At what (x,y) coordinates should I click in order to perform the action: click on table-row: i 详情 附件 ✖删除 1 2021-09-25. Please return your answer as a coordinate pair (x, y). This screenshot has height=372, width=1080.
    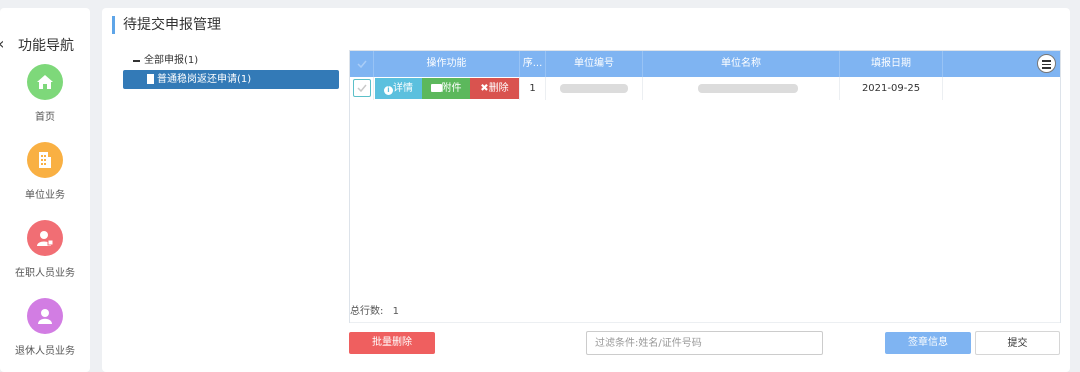
    Looking at the image, I should click on (705, 88).